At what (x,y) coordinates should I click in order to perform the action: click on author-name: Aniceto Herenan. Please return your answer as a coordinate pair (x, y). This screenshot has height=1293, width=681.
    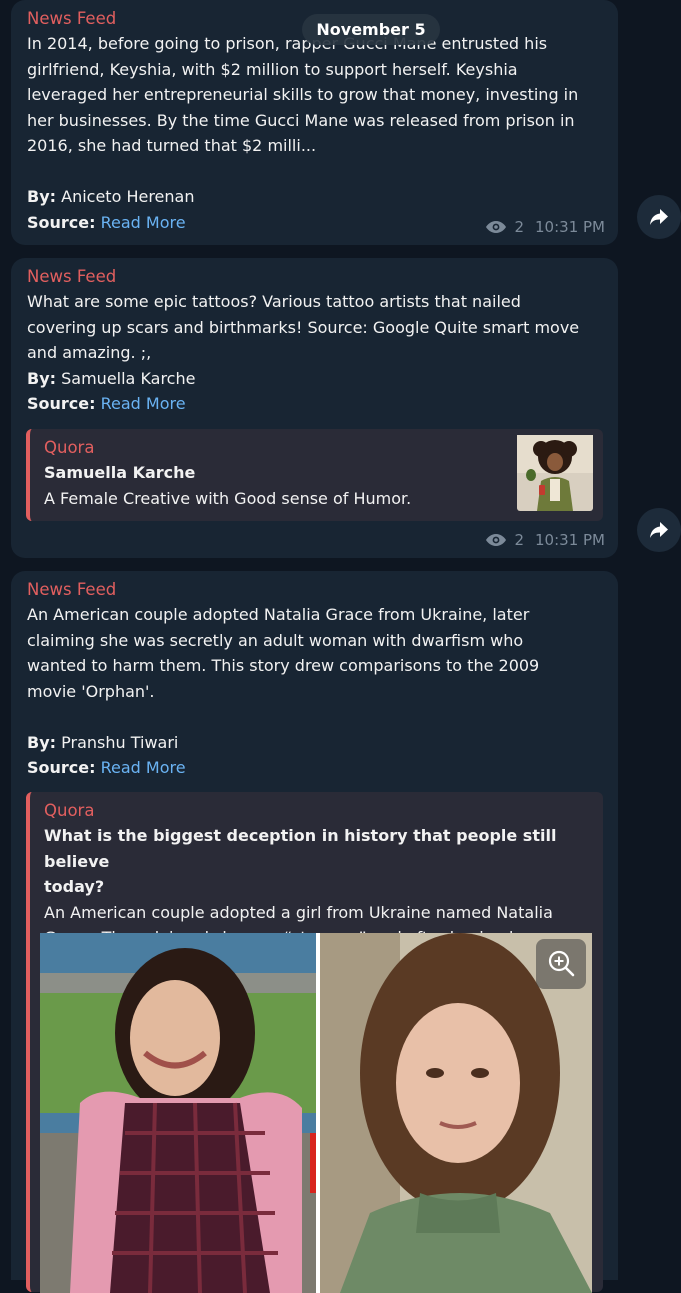
    Looking at the image, I should click on (128, 196).